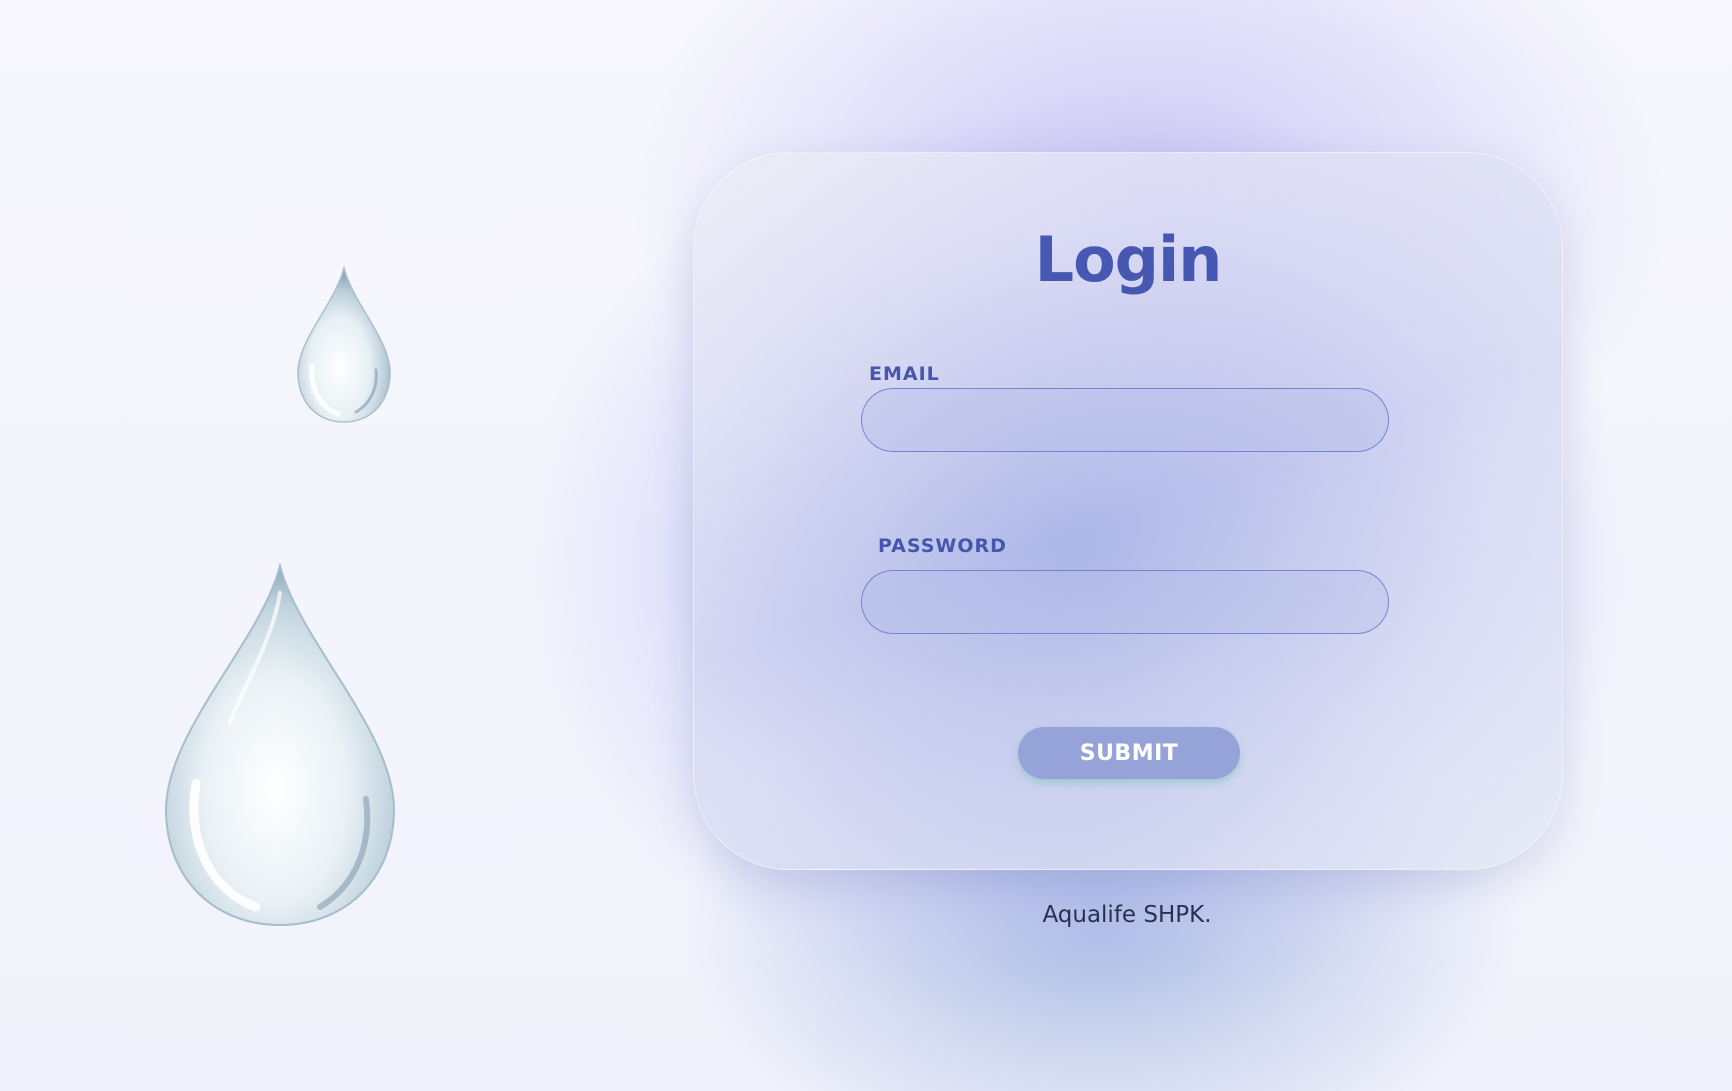 The width and height of the screenshot is (1732, 1091). Describe the element at coordinates (1125, 602) in the screenshot. I see `password-input` at that location.